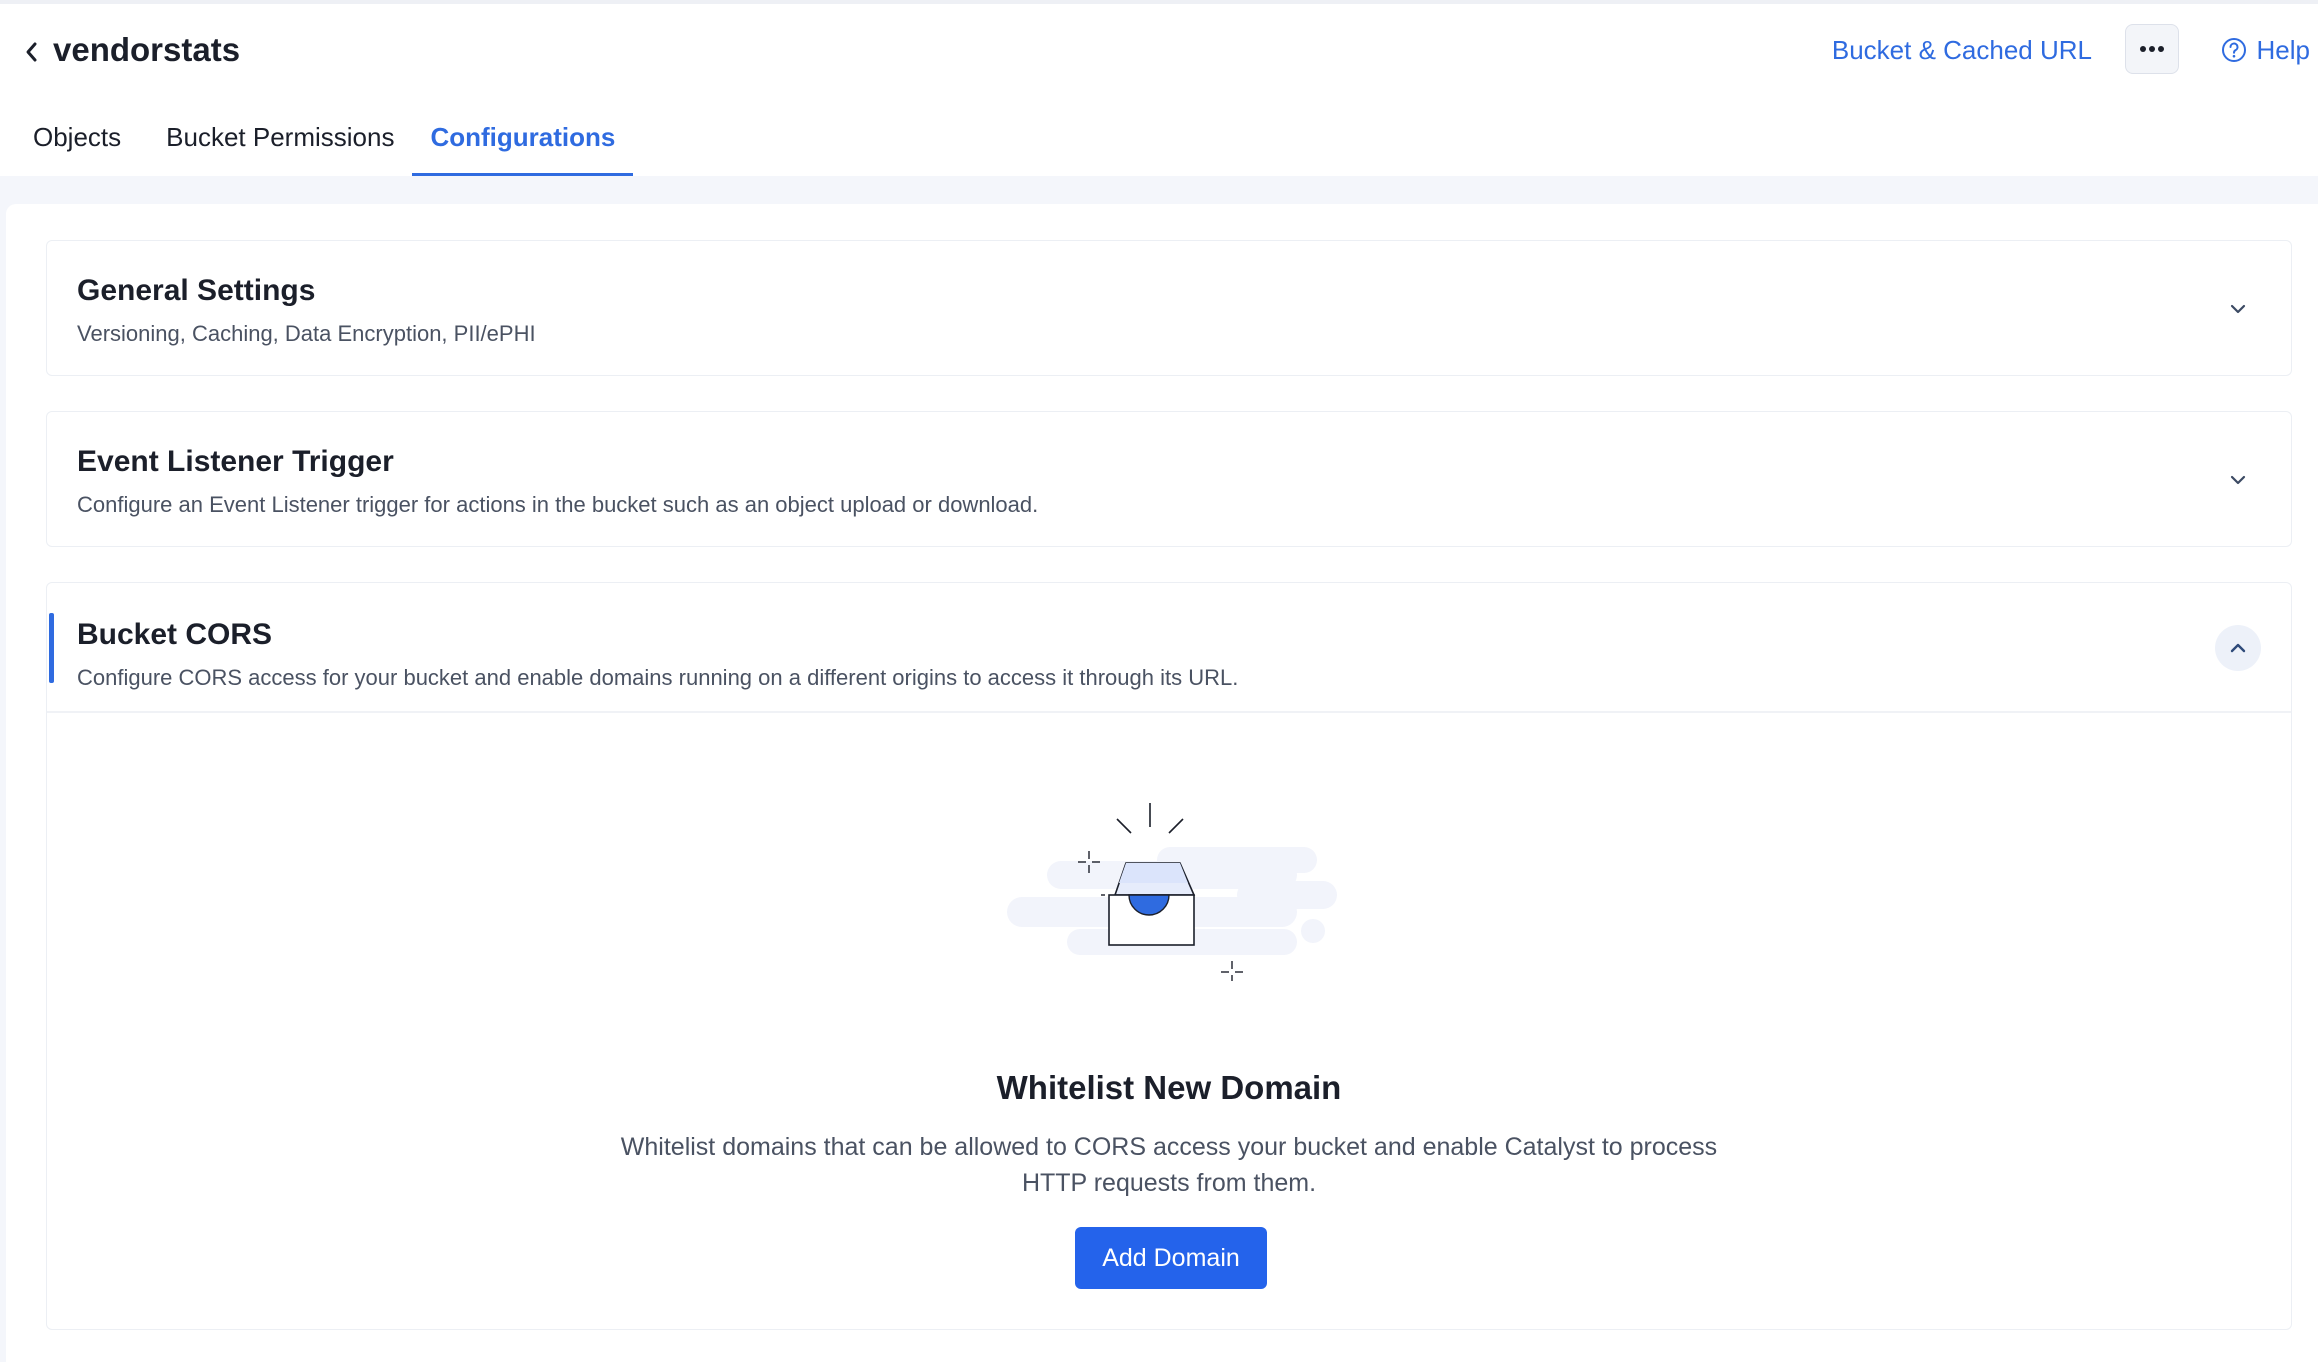 The height and width of the screenshot is (1362, 2318). What do you see at coordinates (523, 138) in the screenshot?
I see `tab-configurations: Configurations` at bounding box center [523, 138].